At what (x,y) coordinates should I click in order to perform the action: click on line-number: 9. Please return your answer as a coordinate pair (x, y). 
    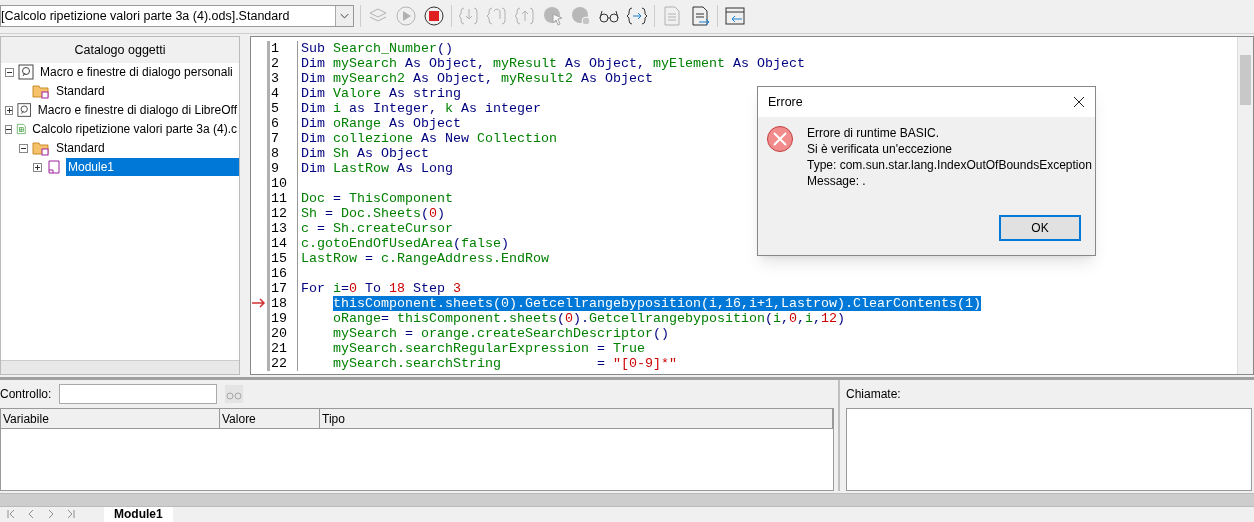
    Looking at the image, I should click on (284, 168).